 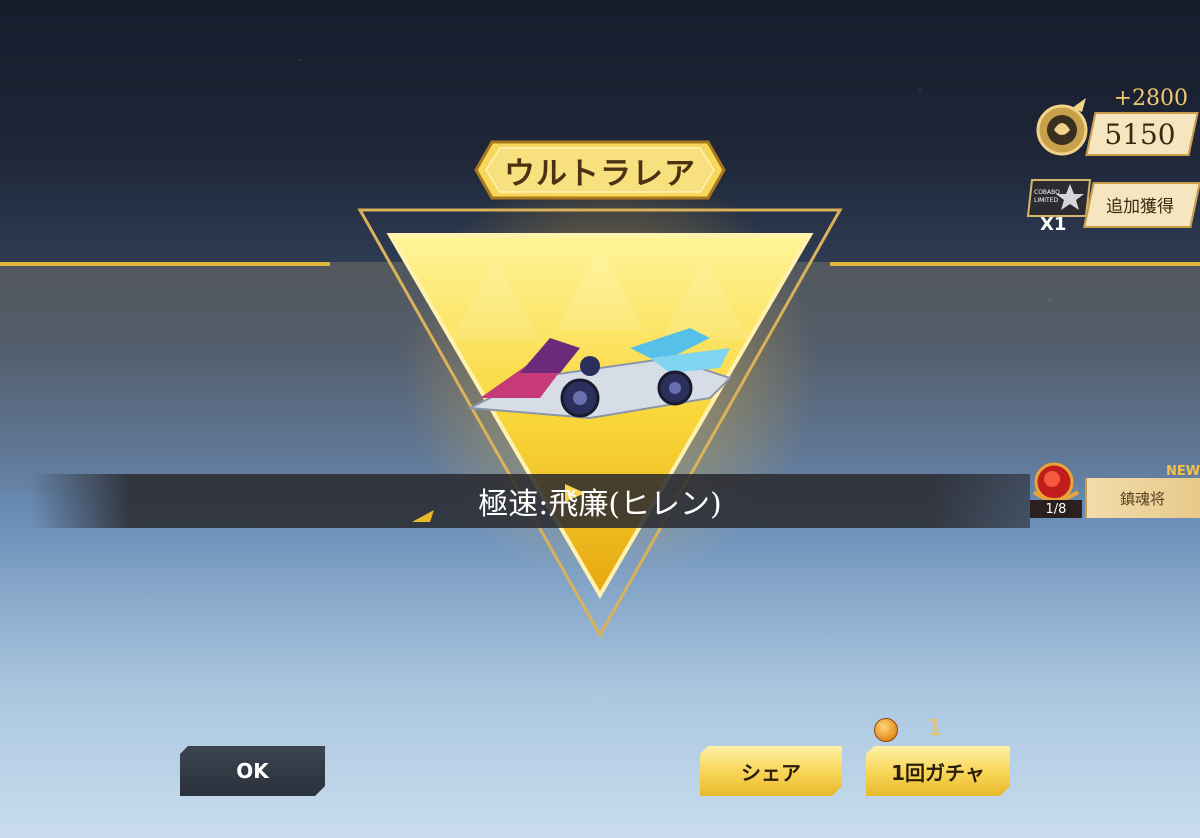 What do you see at coordinates (600, 504) in the screenshot?
I see `item-name: 極速:飛廉(ヒレン)` at bounding box center [600, 504].